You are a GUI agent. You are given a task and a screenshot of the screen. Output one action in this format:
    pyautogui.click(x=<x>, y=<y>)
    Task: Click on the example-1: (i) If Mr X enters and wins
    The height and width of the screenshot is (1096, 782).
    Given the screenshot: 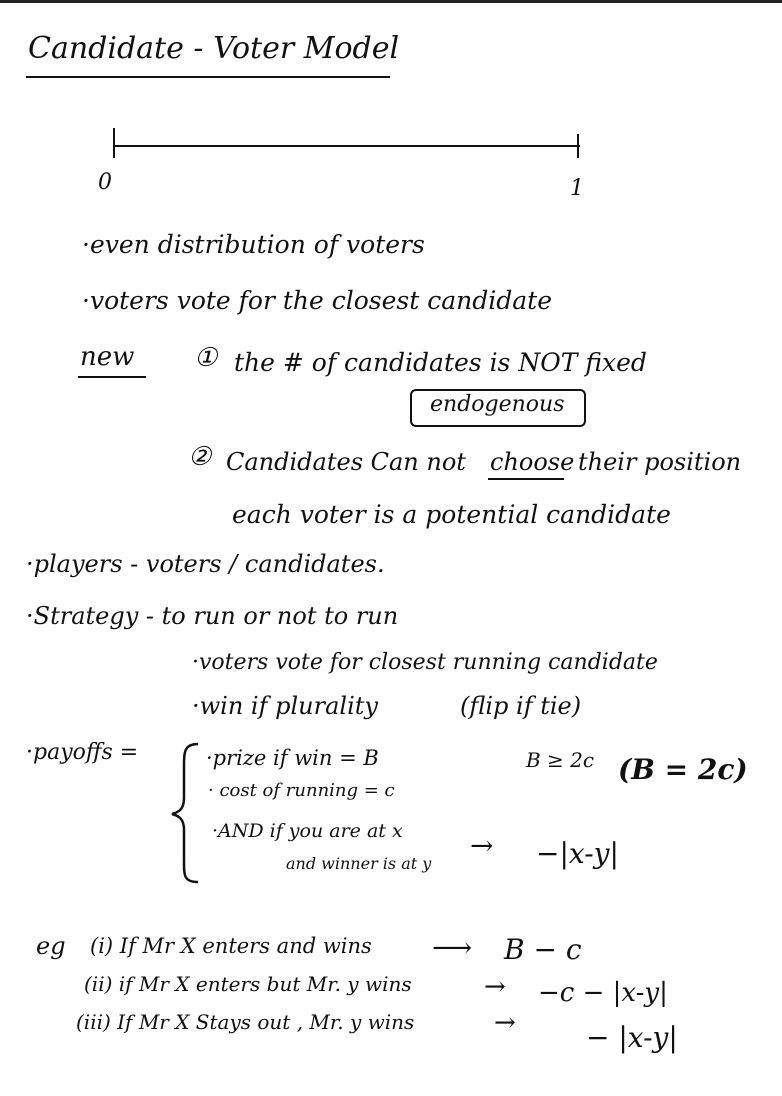 What is the action you would take?
    pyautogui.click(x=231, y=946)
    